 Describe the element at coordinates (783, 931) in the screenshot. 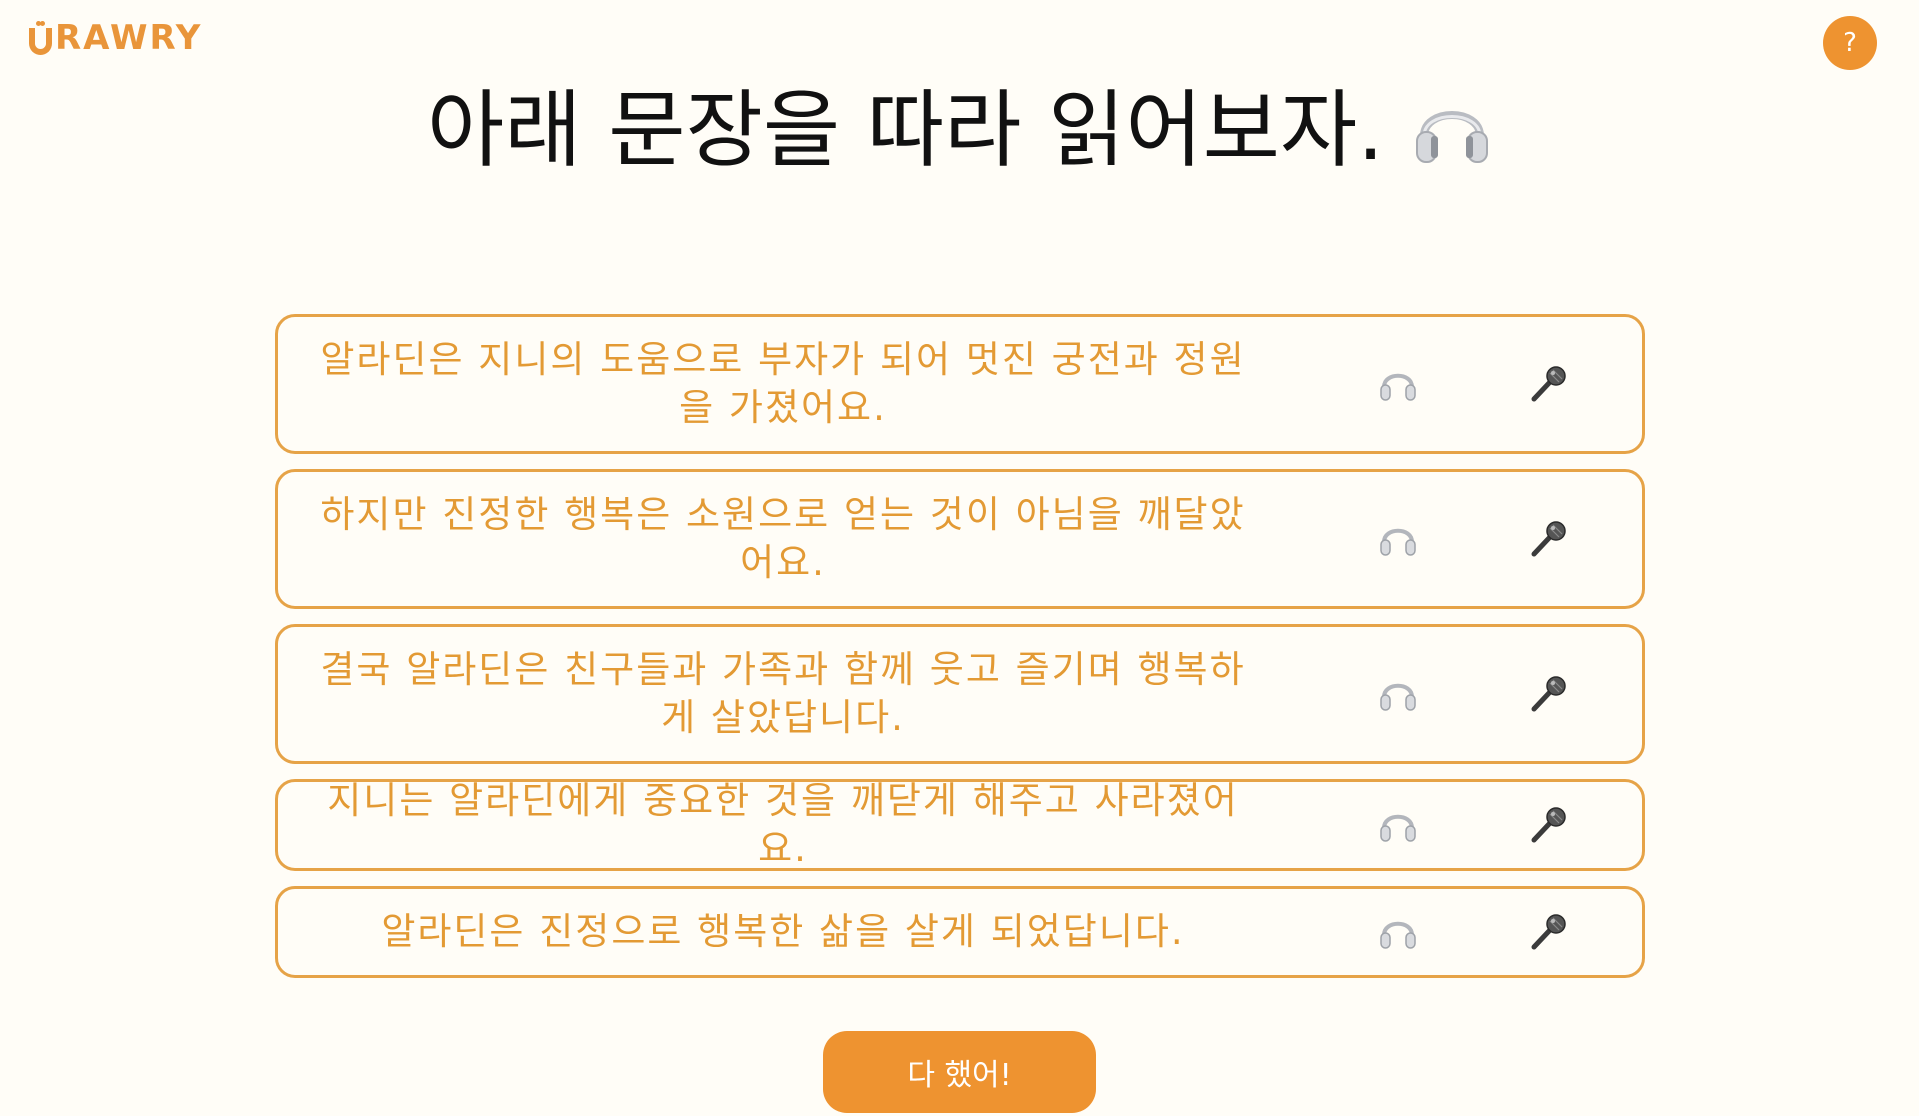

I see `sentence-text: 알라딘은 진정으로 행복한 삶을 살게 되었답니다.` at that location.